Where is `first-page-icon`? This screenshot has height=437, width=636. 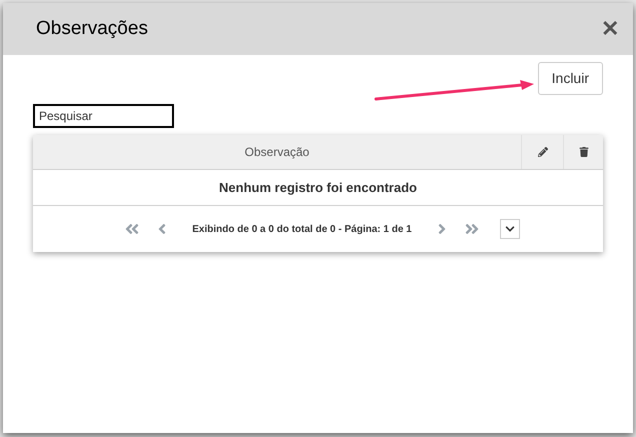
first-page-icon is located at coordinates (132, 229).